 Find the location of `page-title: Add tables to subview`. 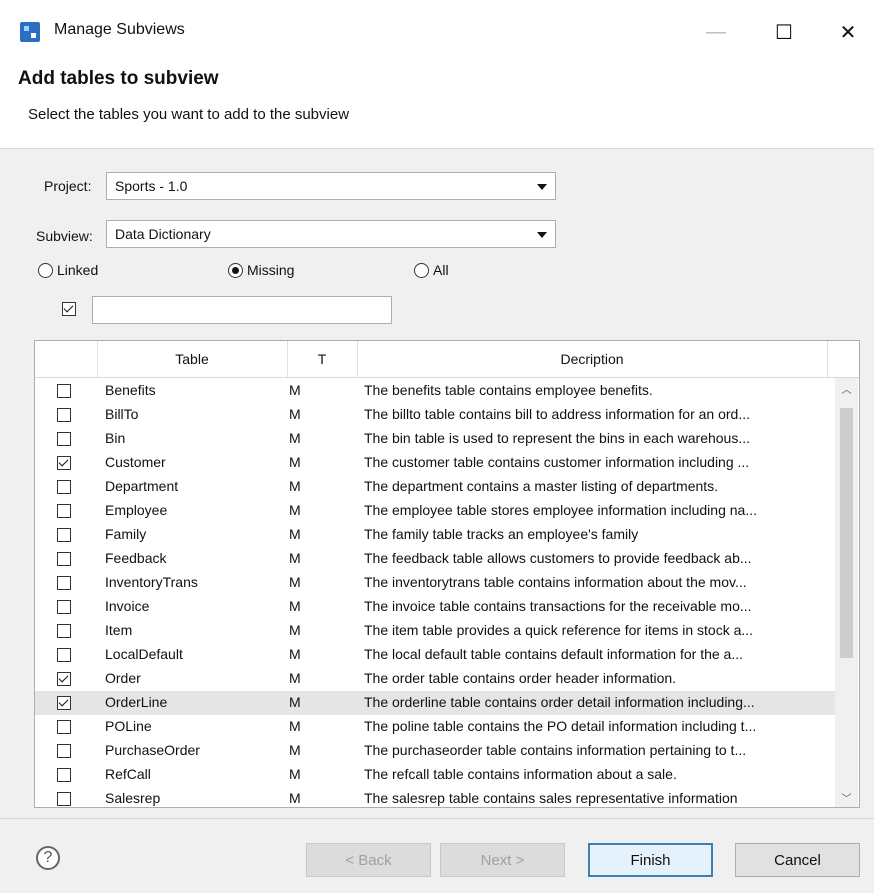

page-title: Add tables to subview is located at coordinates (118, 78).